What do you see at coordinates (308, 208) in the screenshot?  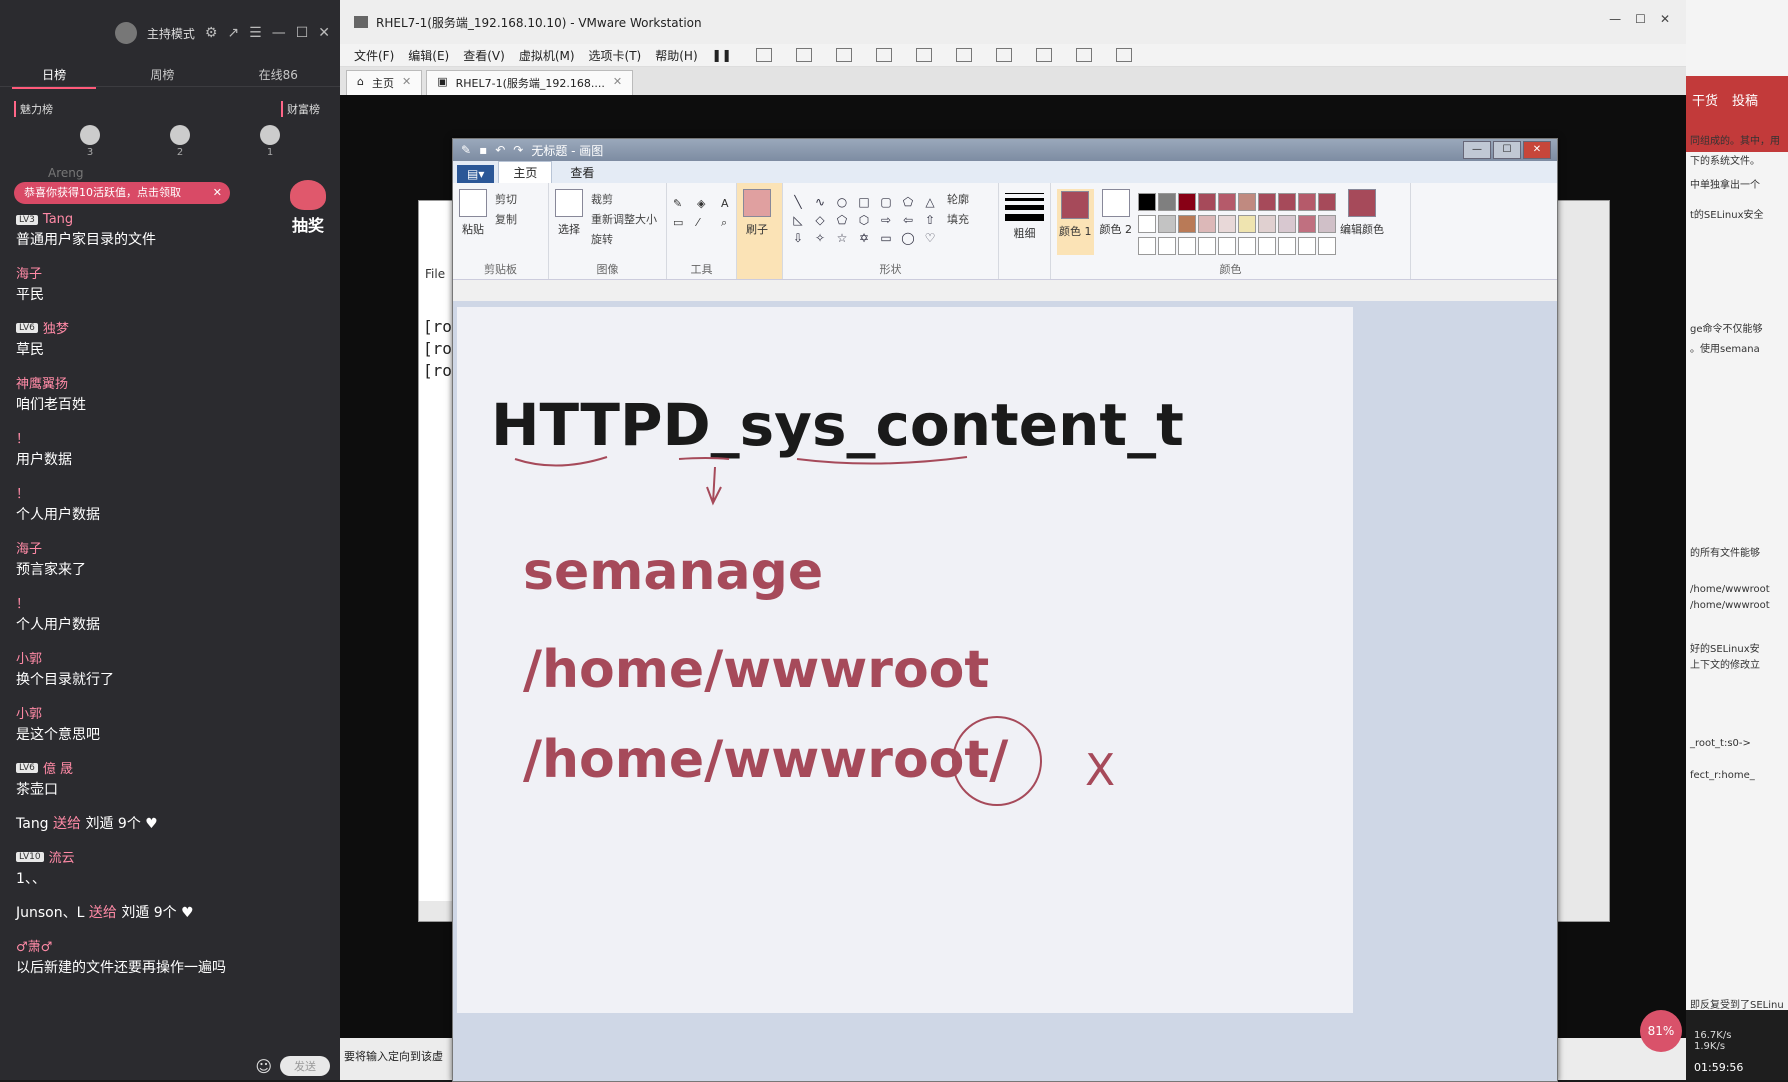 I see `lottery-button: 抽奖` at bounding box center [308, 208].